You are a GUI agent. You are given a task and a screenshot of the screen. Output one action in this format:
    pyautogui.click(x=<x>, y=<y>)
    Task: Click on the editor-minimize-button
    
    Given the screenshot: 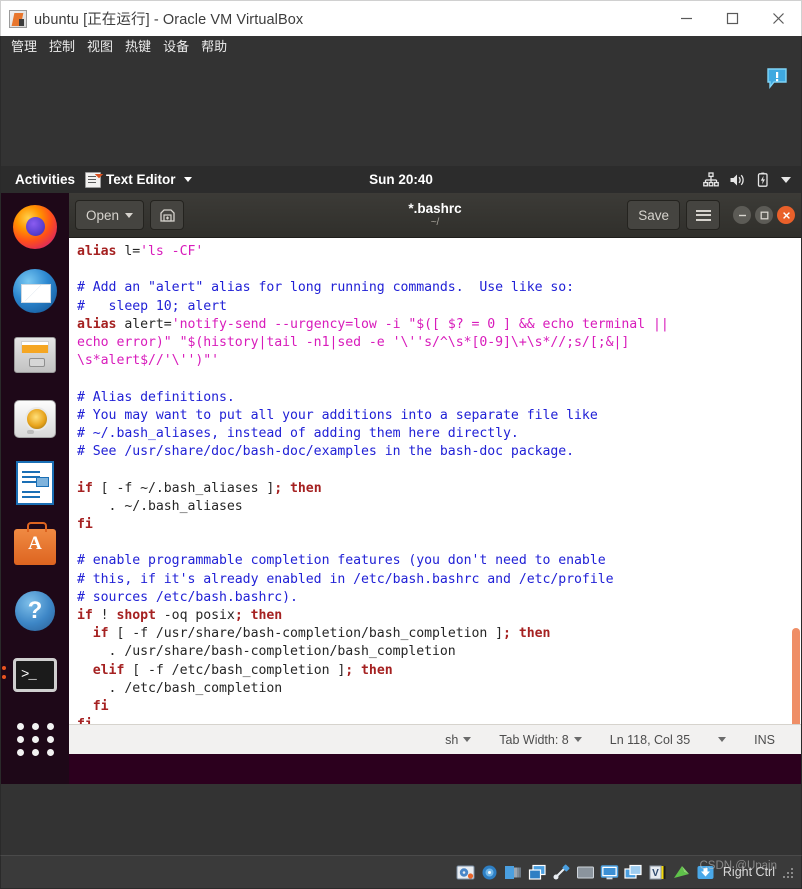 What is the action you would take?
    pyautogui.click(x=742, y=215)
    